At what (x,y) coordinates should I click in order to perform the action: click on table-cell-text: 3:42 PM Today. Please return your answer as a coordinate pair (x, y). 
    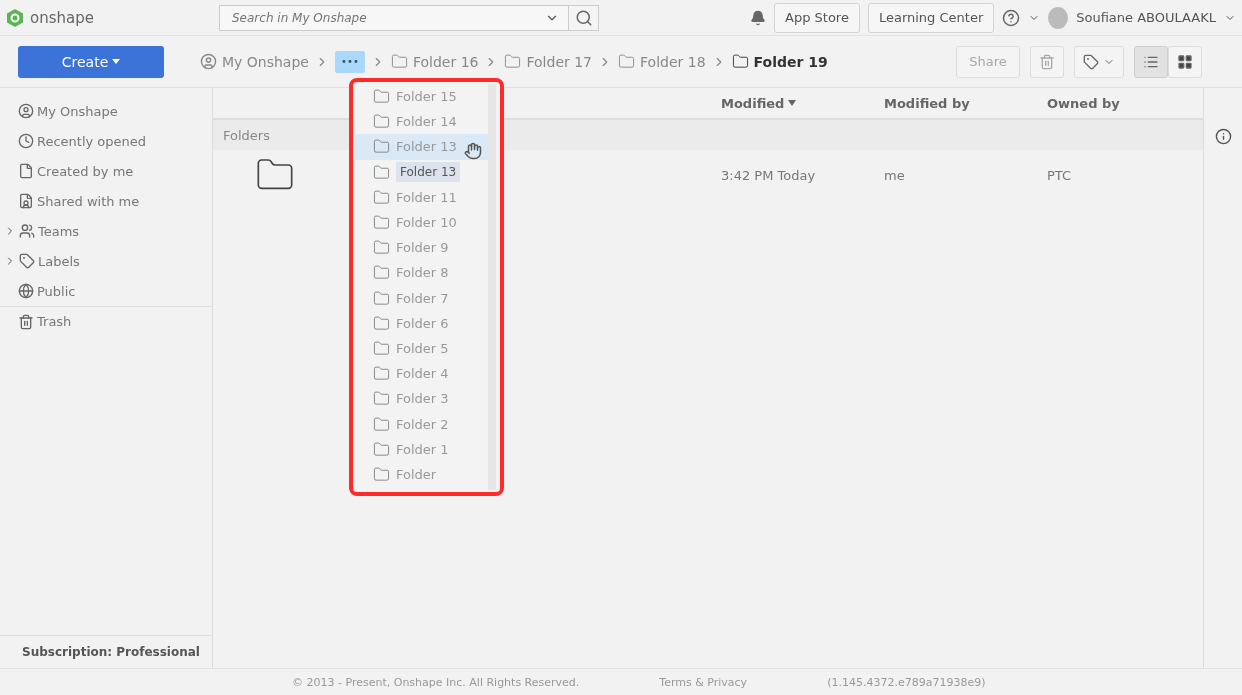
    Looking at the image, I should click on (769, 175).